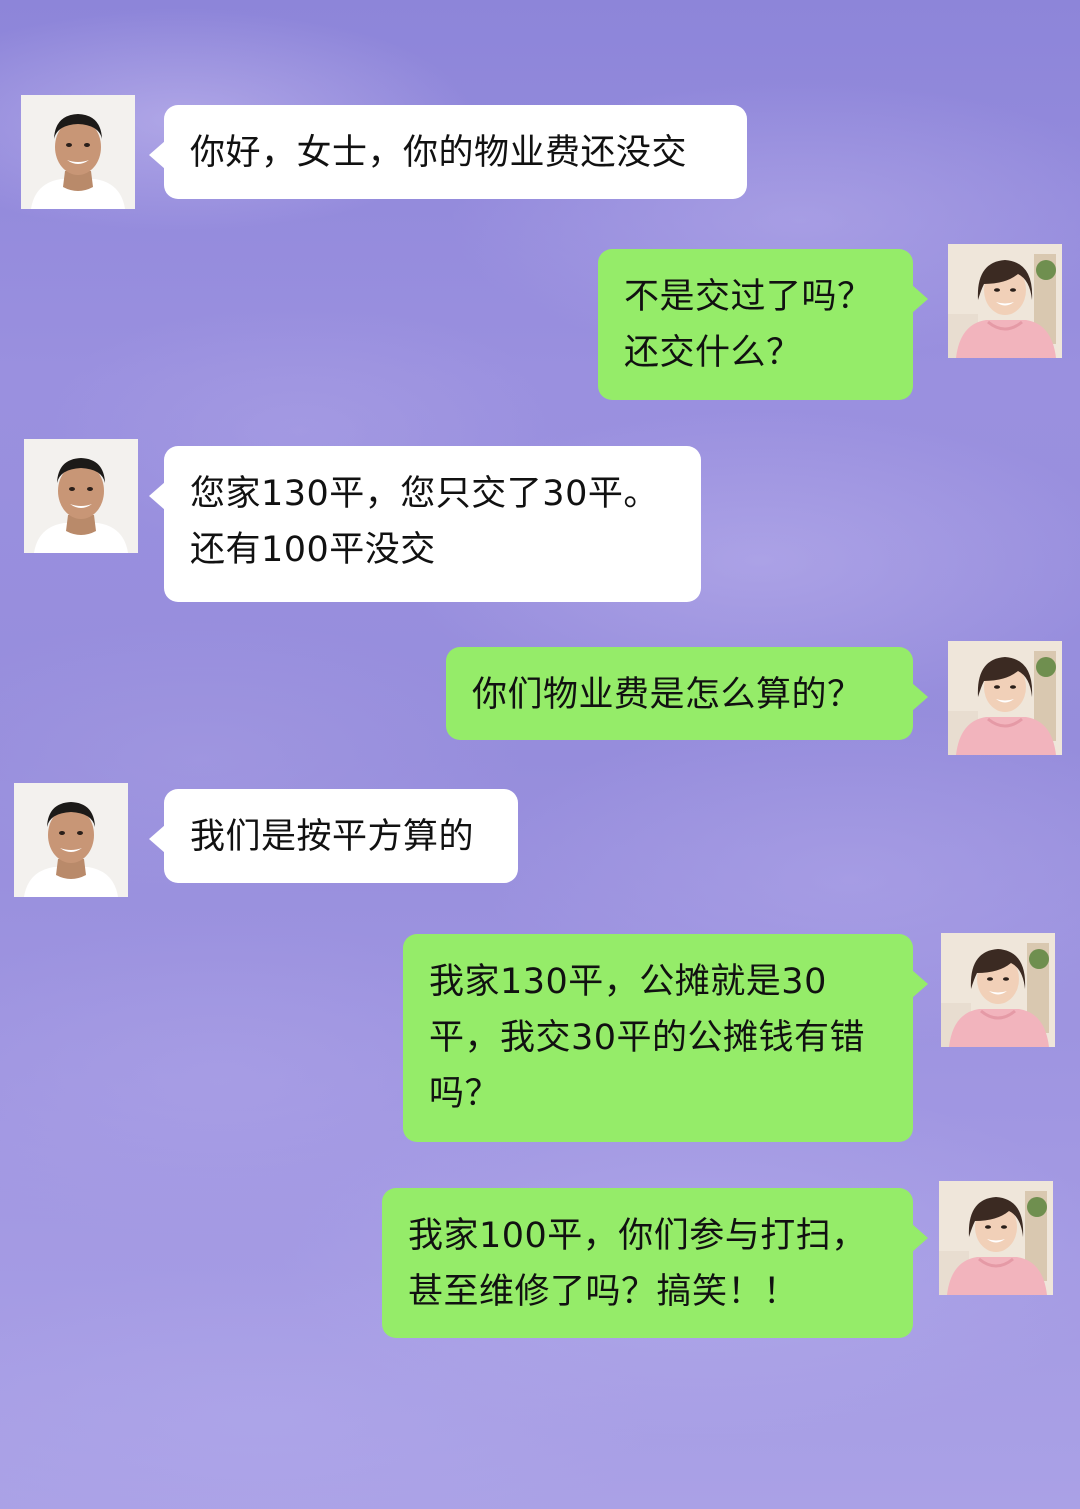 The width and height of the screenshot is (1080, 1509). What do you see at coordinates (647, 1038) in the screenshot?
I see `message-text: 我家130平，公摊就是30 平，我交30平的公摊钱有错 吗？` at bounding box center [647, 1038].